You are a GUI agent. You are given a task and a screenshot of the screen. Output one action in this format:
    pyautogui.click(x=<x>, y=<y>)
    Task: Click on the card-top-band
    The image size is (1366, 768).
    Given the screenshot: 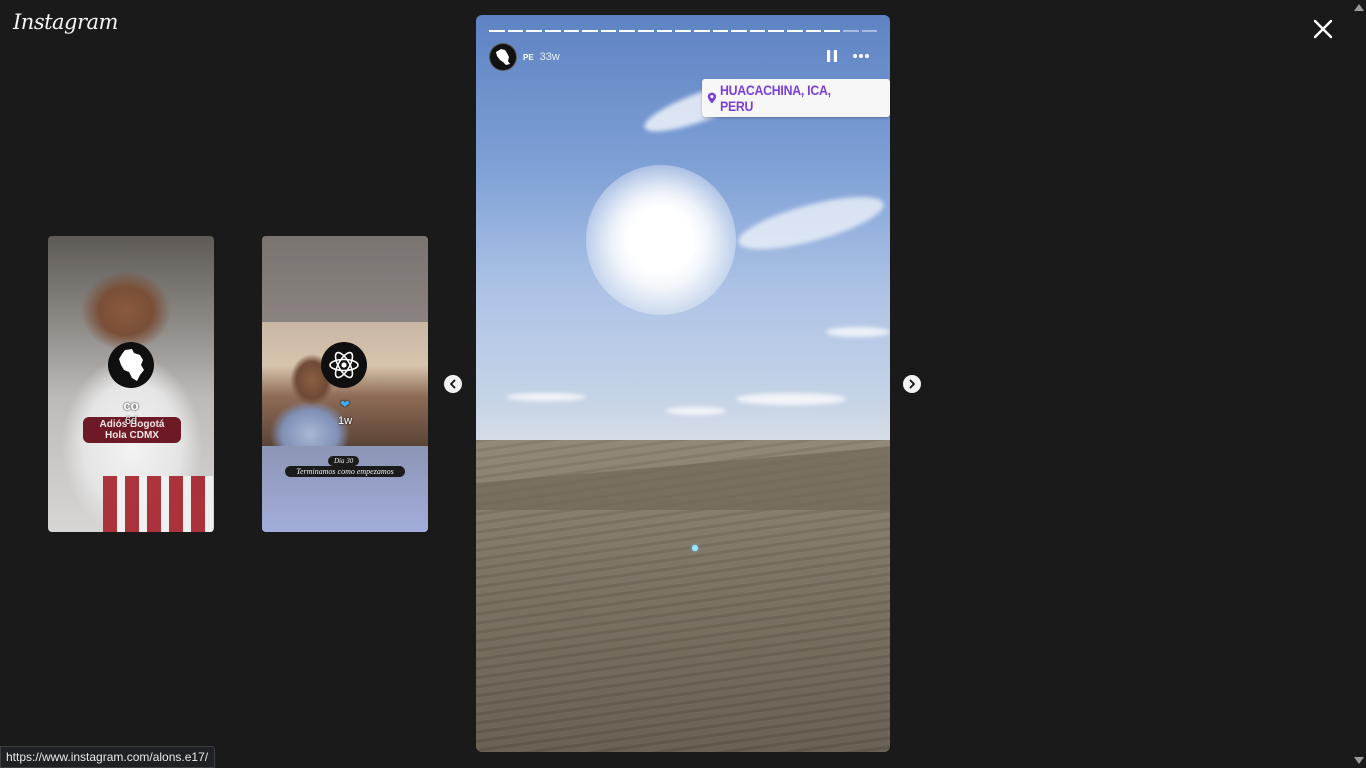 What is the action you would take?
    pyautogui.click(x=345, y=279)
    